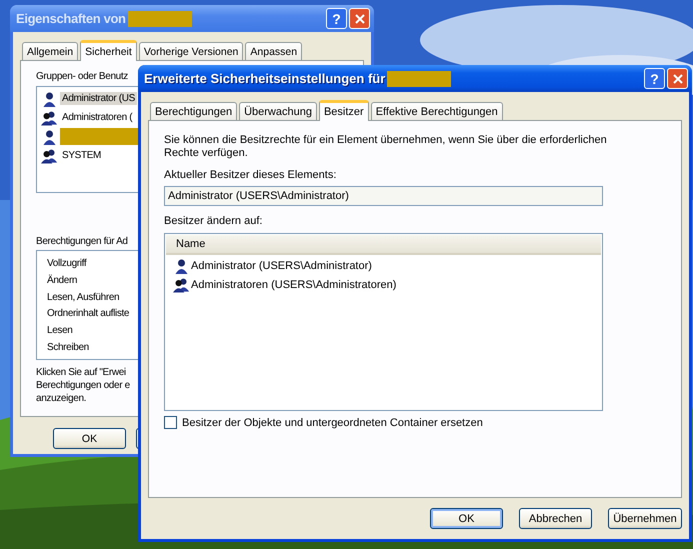 This screenshot has height=549, width=693. Describe the element at coordinates (250, 175) in the screenshot. I see `current-owner-label: Aktueller Besitzer dieses Elements:` at that location.